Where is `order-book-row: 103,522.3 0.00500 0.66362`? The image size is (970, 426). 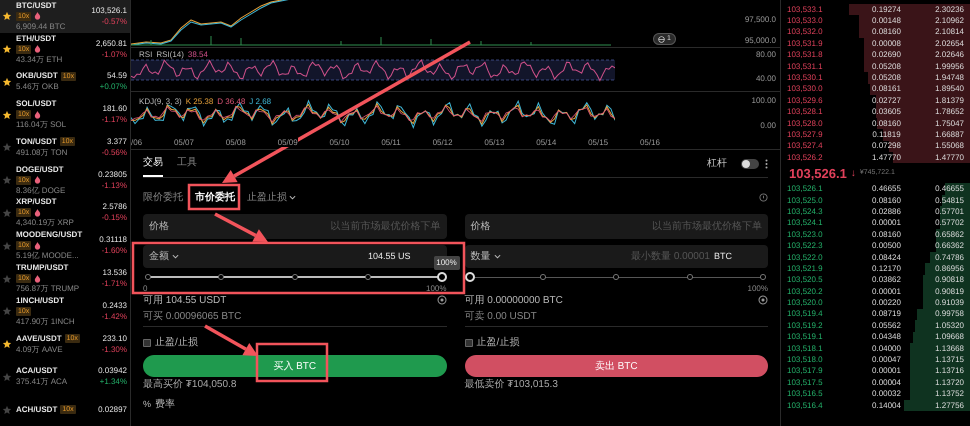
order-book-row: 103,522.3 0.00500 0.66362 is located at coordinates (875, 246).